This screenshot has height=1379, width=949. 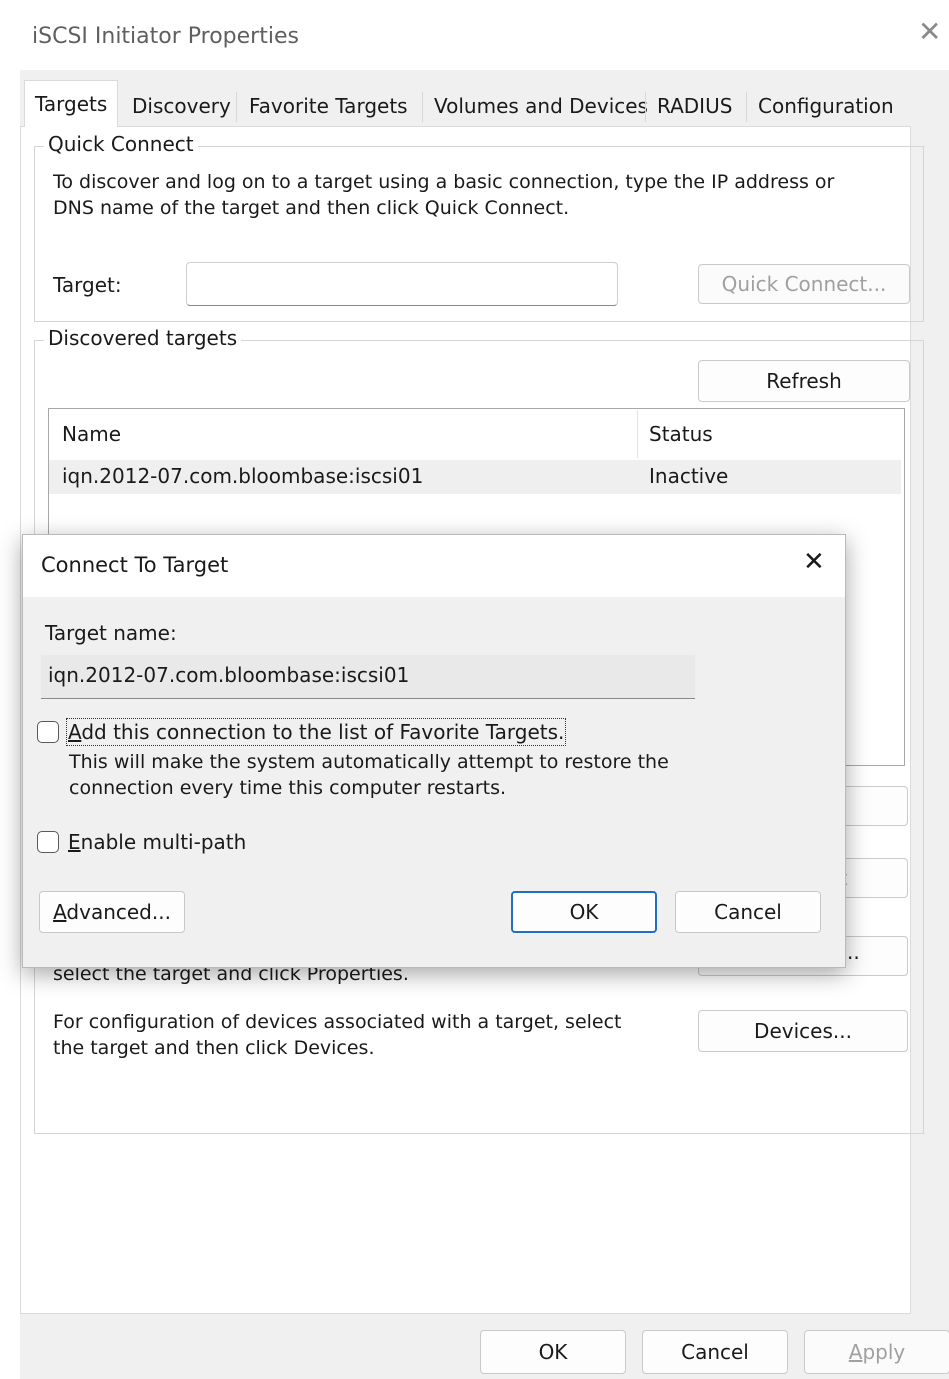 What do you see at coordinates (694, 106) in the screenshot?
I see `tab-radius: RADIUS` at bounding box center [694, 106].